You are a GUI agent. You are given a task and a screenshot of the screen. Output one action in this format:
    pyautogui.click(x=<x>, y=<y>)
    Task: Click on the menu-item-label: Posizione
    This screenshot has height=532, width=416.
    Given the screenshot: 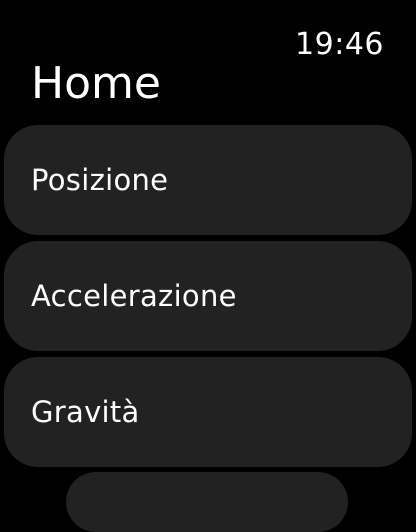 What is the action you would take?
    pyautogui.click(x=100, y=180)
    